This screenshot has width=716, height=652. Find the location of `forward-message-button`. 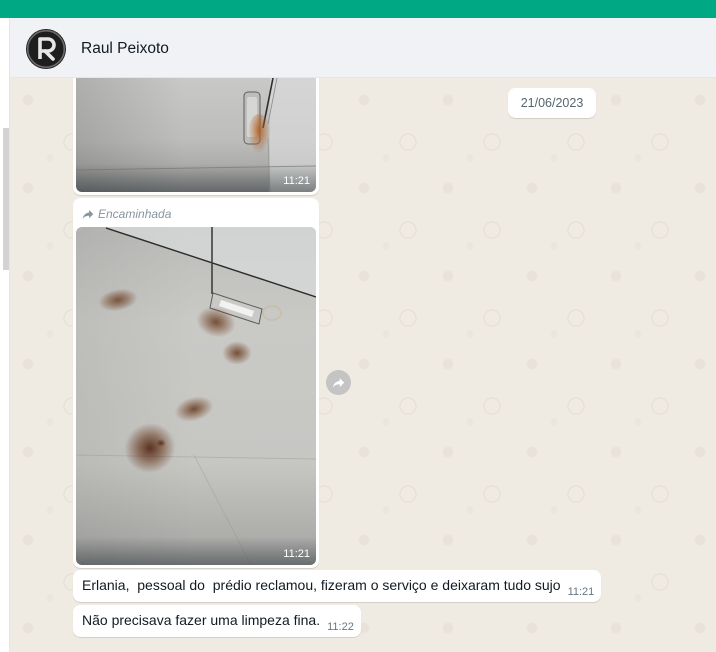

forward-message-button is located at coordinates (338, 382).